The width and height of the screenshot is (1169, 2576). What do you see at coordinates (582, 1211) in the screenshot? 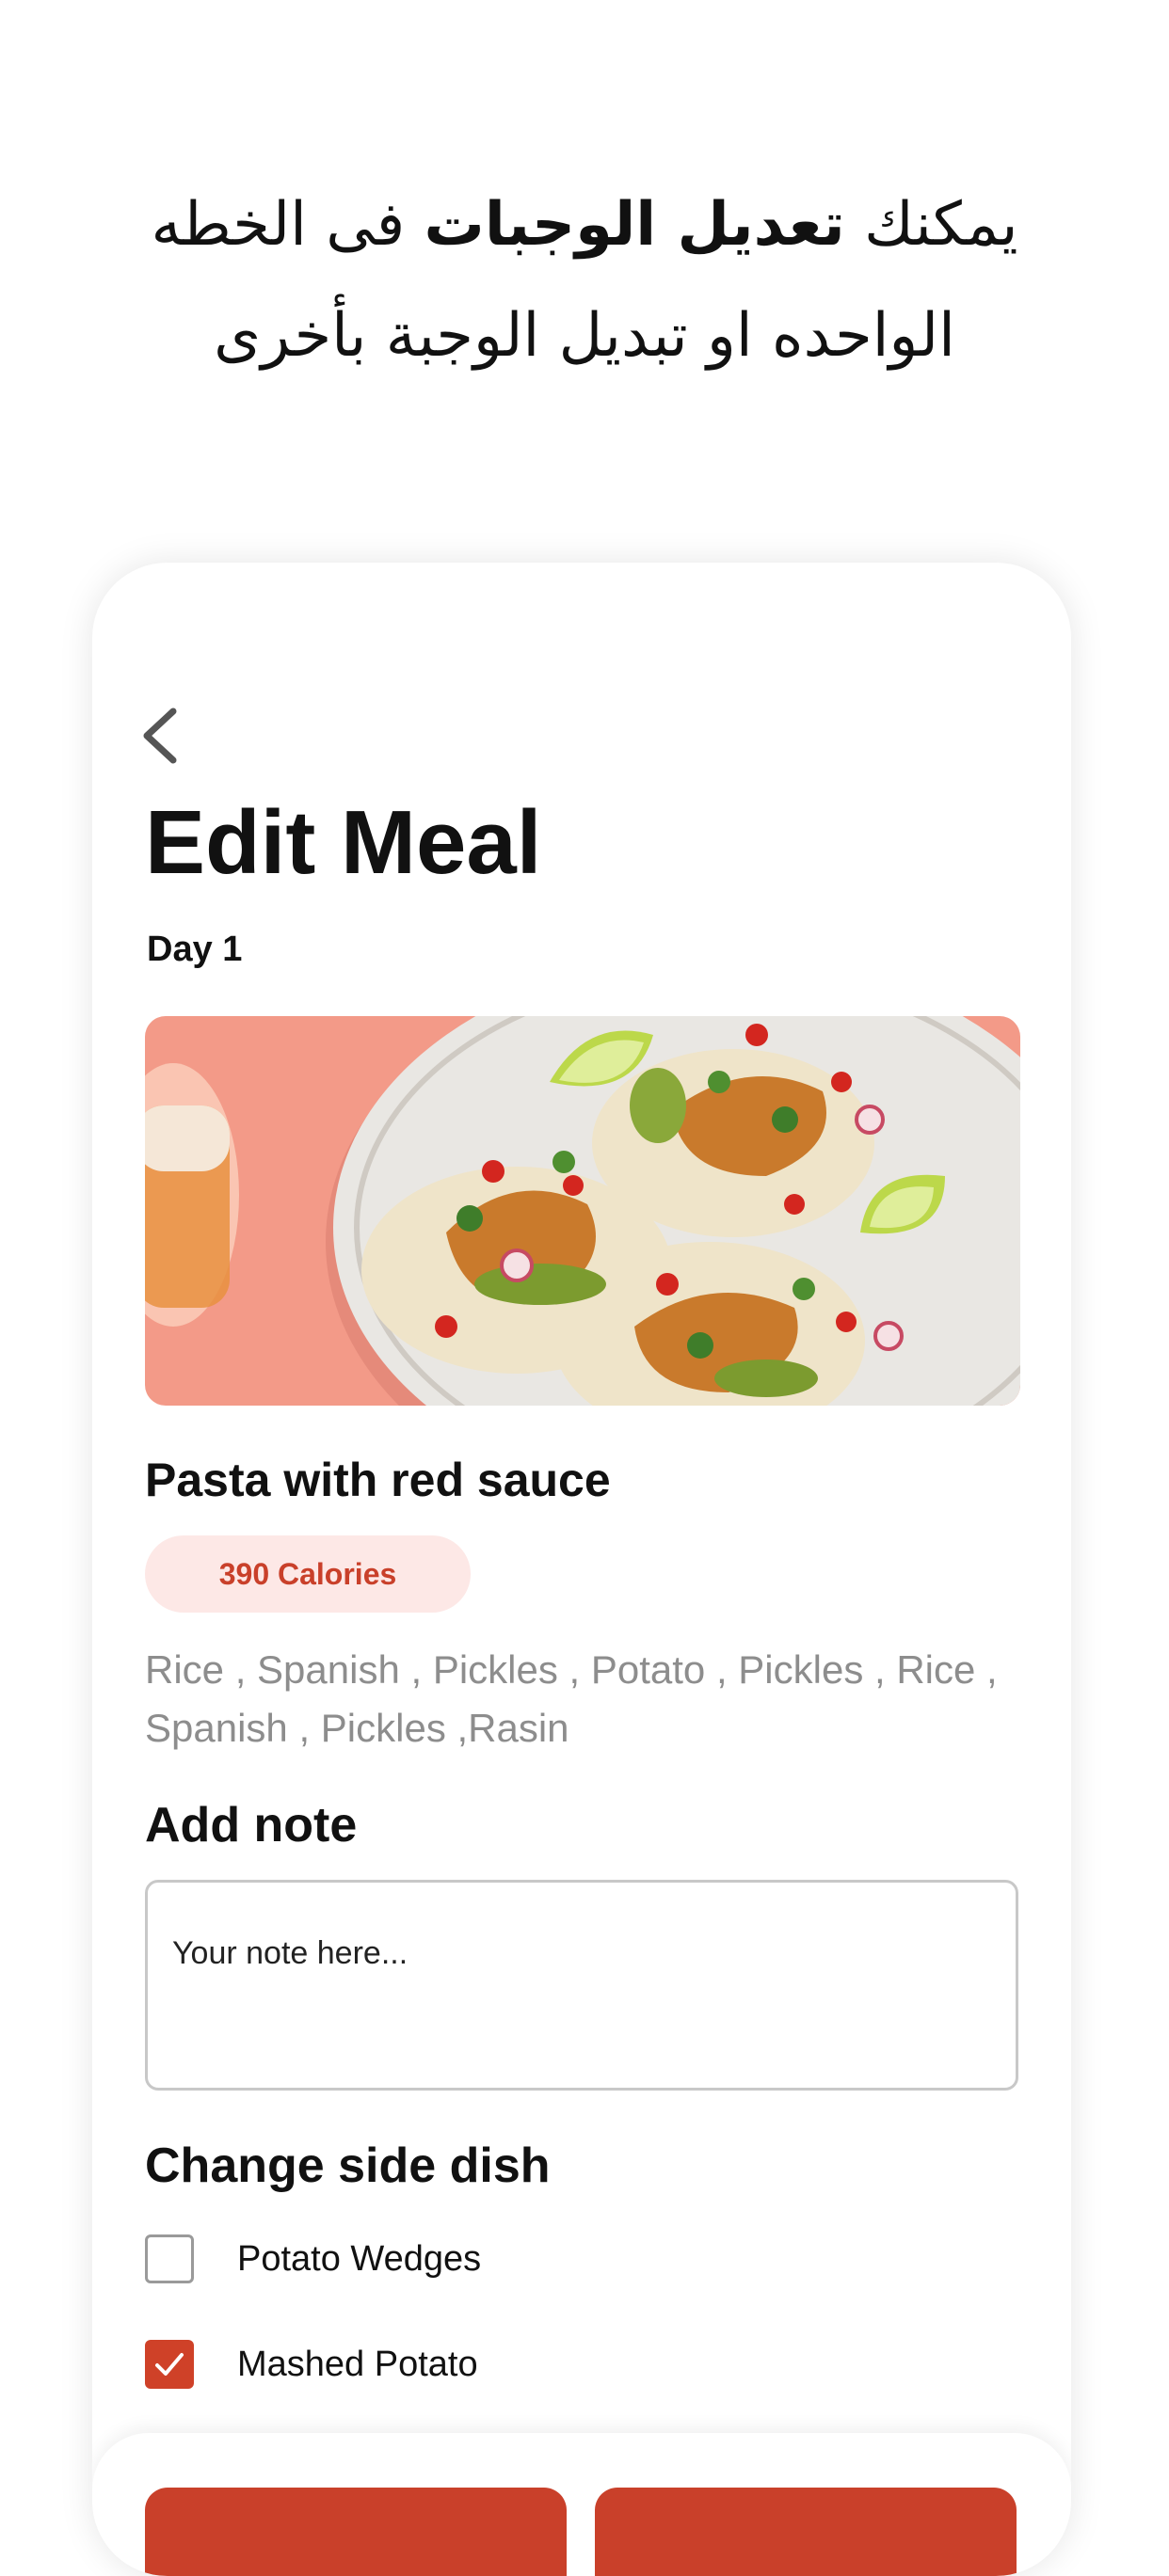
I see `meal-image` at bounding box center [582, 1211].